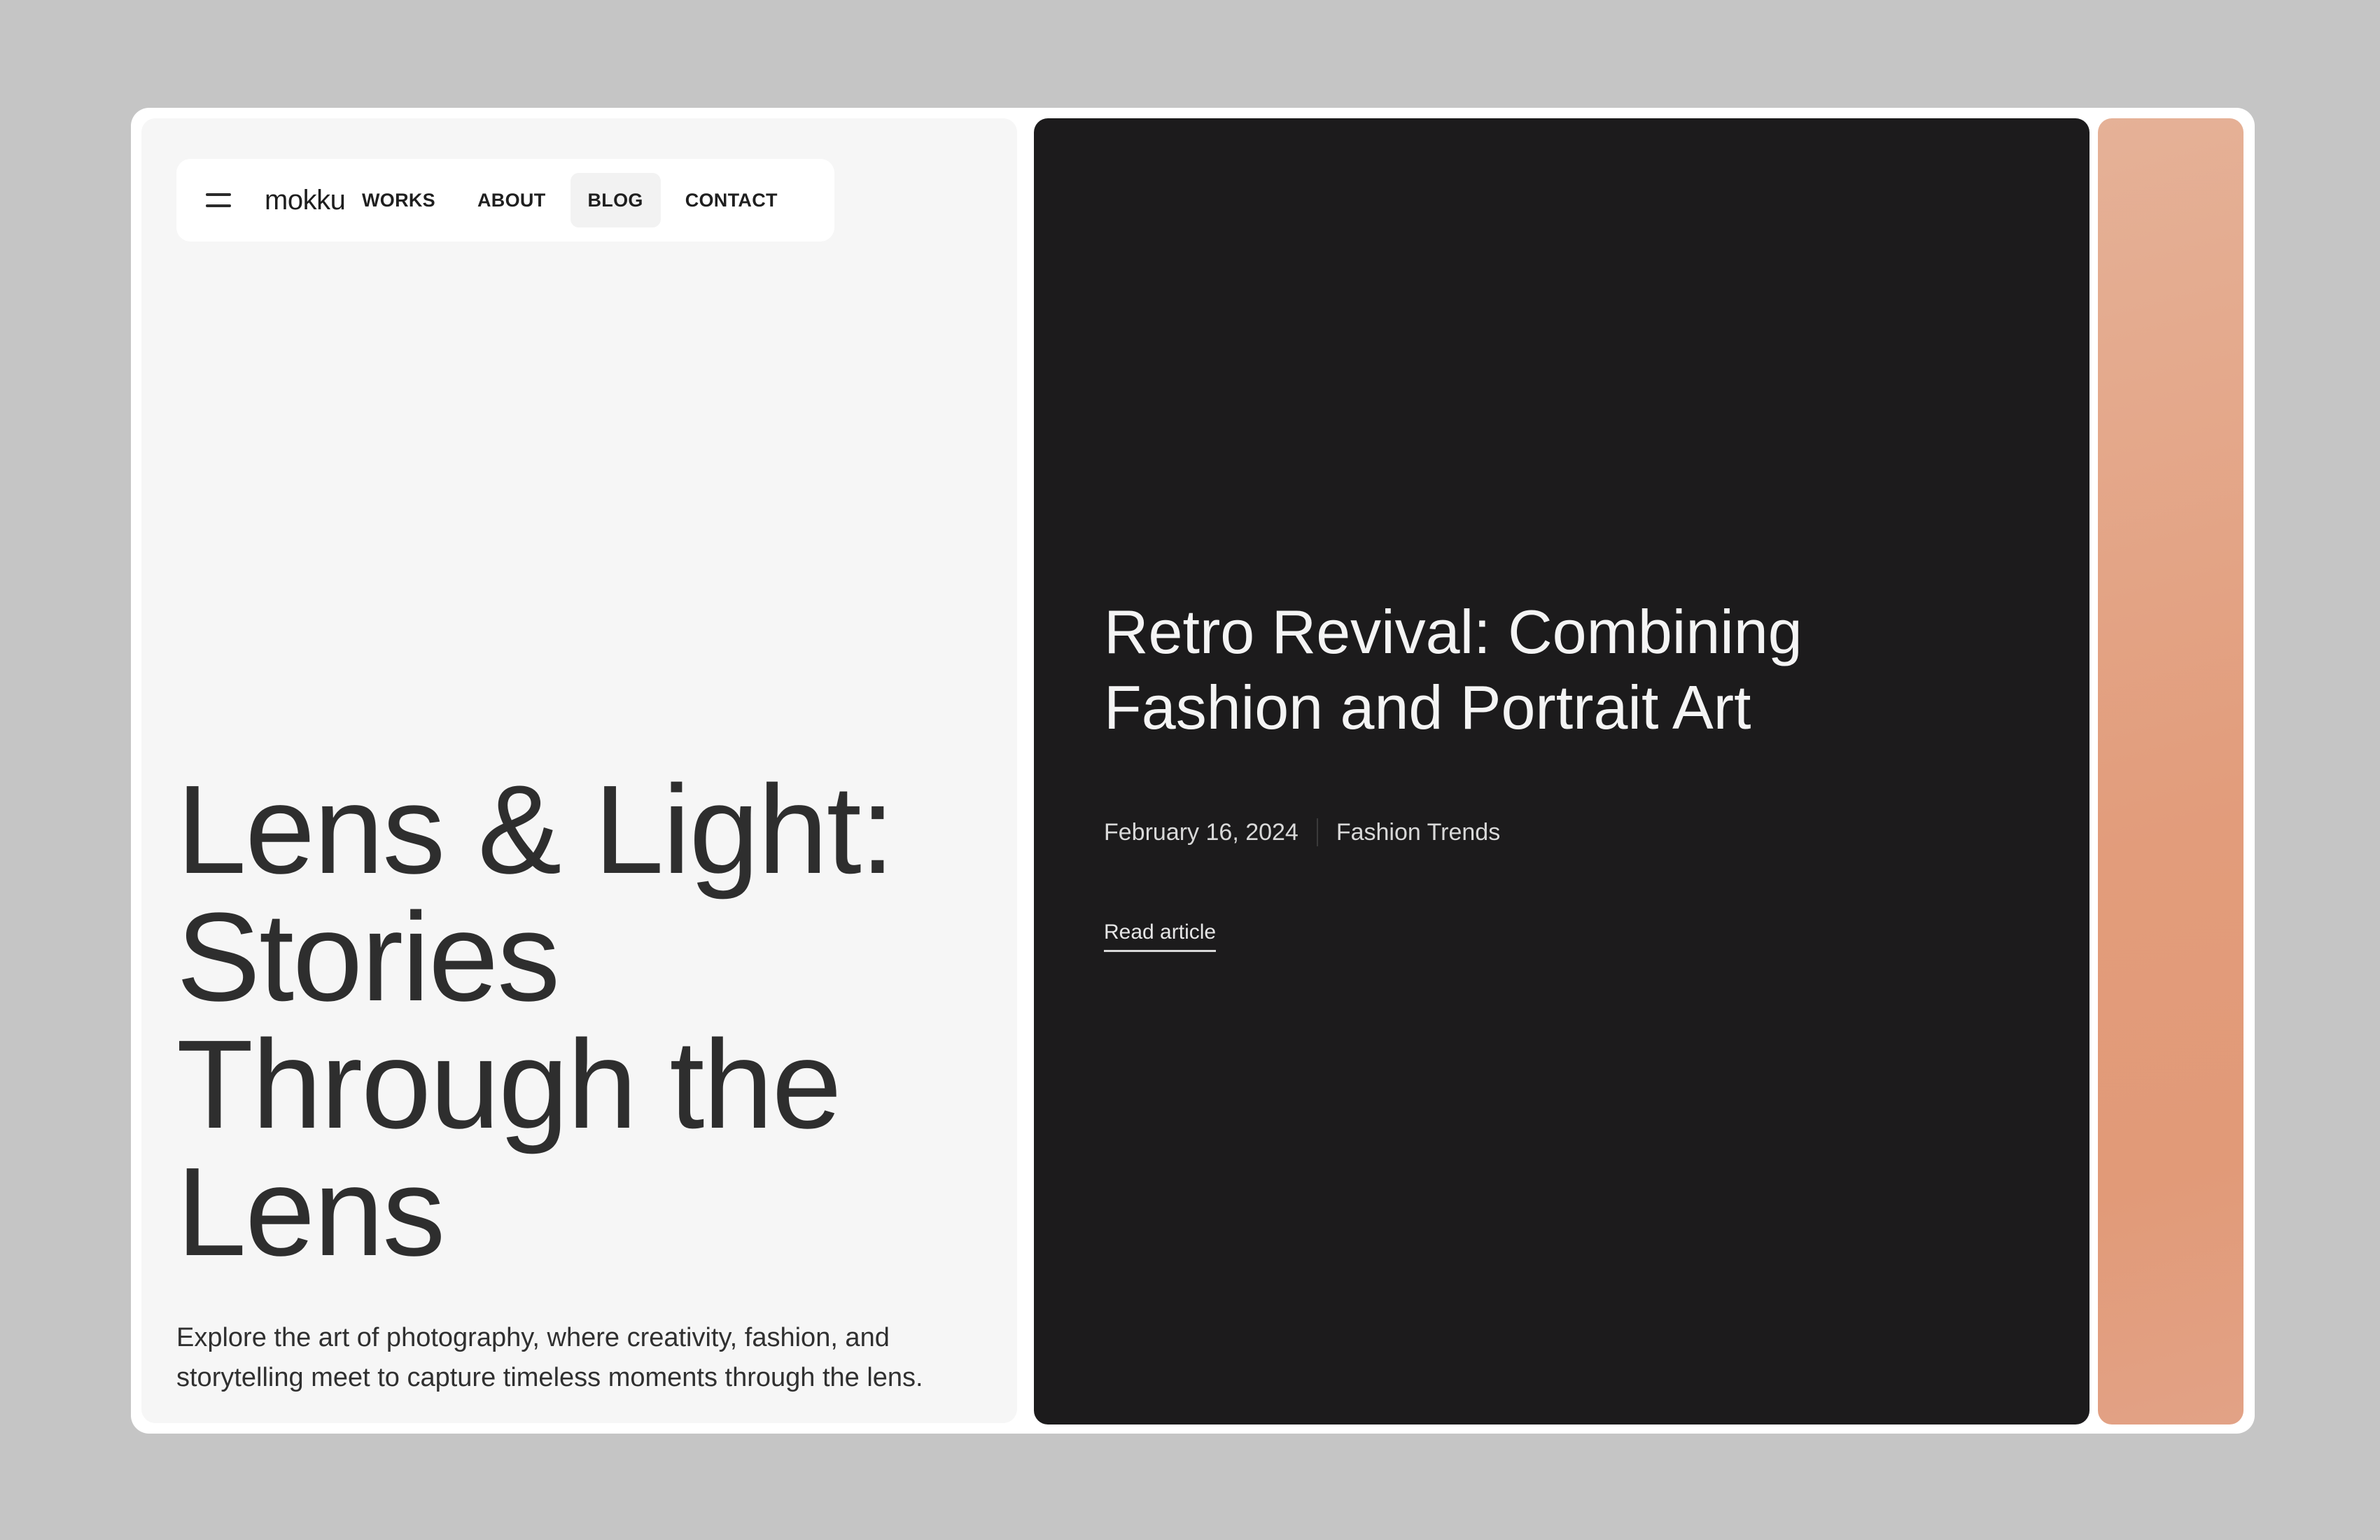 The image size is (2380, 1540). I want to click on navbar: mokku WORKS ABOUT BLOG CONTACT, so click(505, 200).